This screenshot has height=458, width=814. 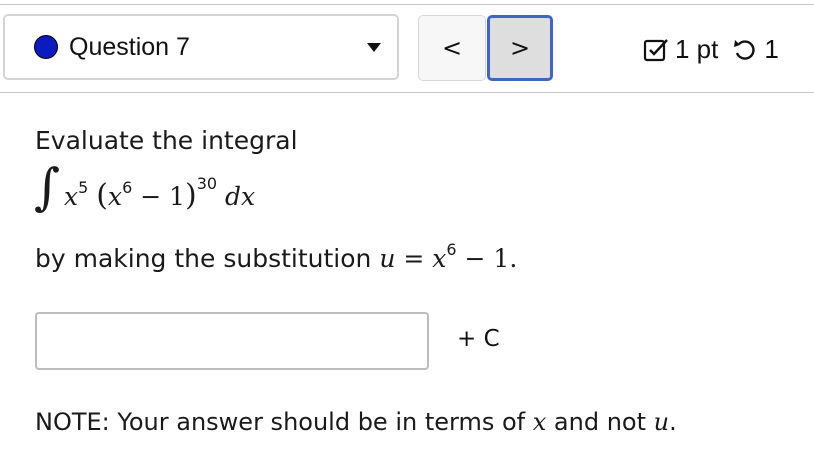 I want to click on score-info: 1 pt 1, so click(x=711, y=49).